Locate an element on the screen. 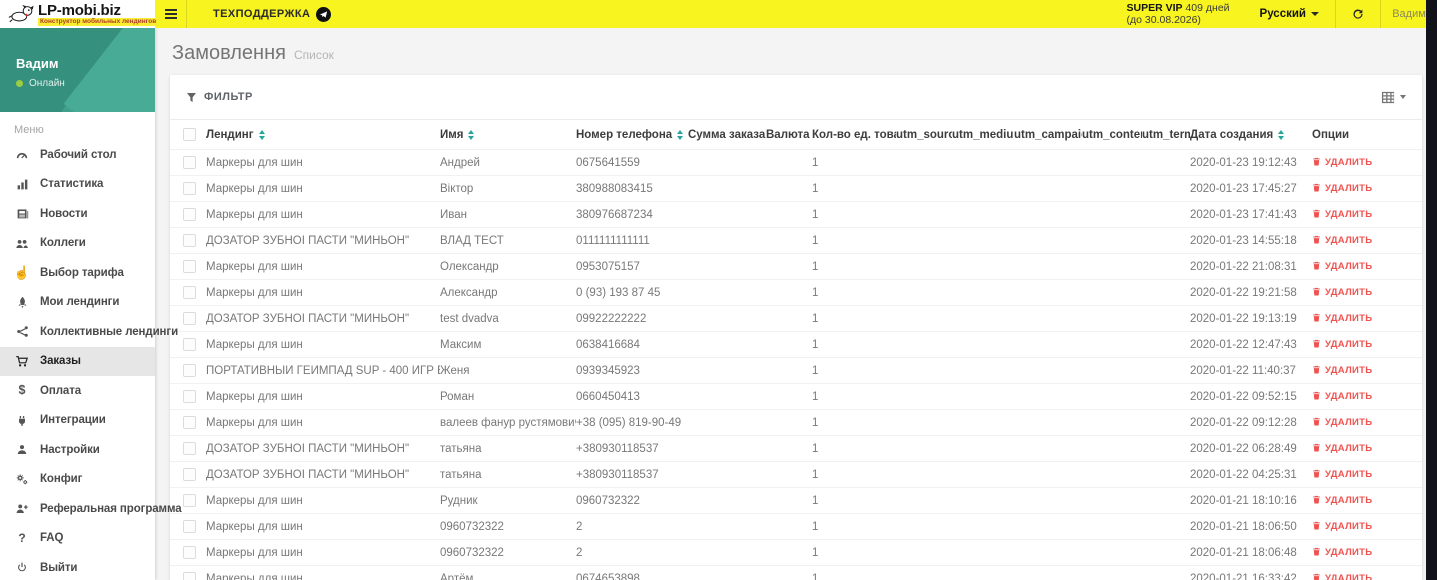 The image size is (1437, 580). sidebar-item-label: Реферальная программа is located at coordinates (111, 508).